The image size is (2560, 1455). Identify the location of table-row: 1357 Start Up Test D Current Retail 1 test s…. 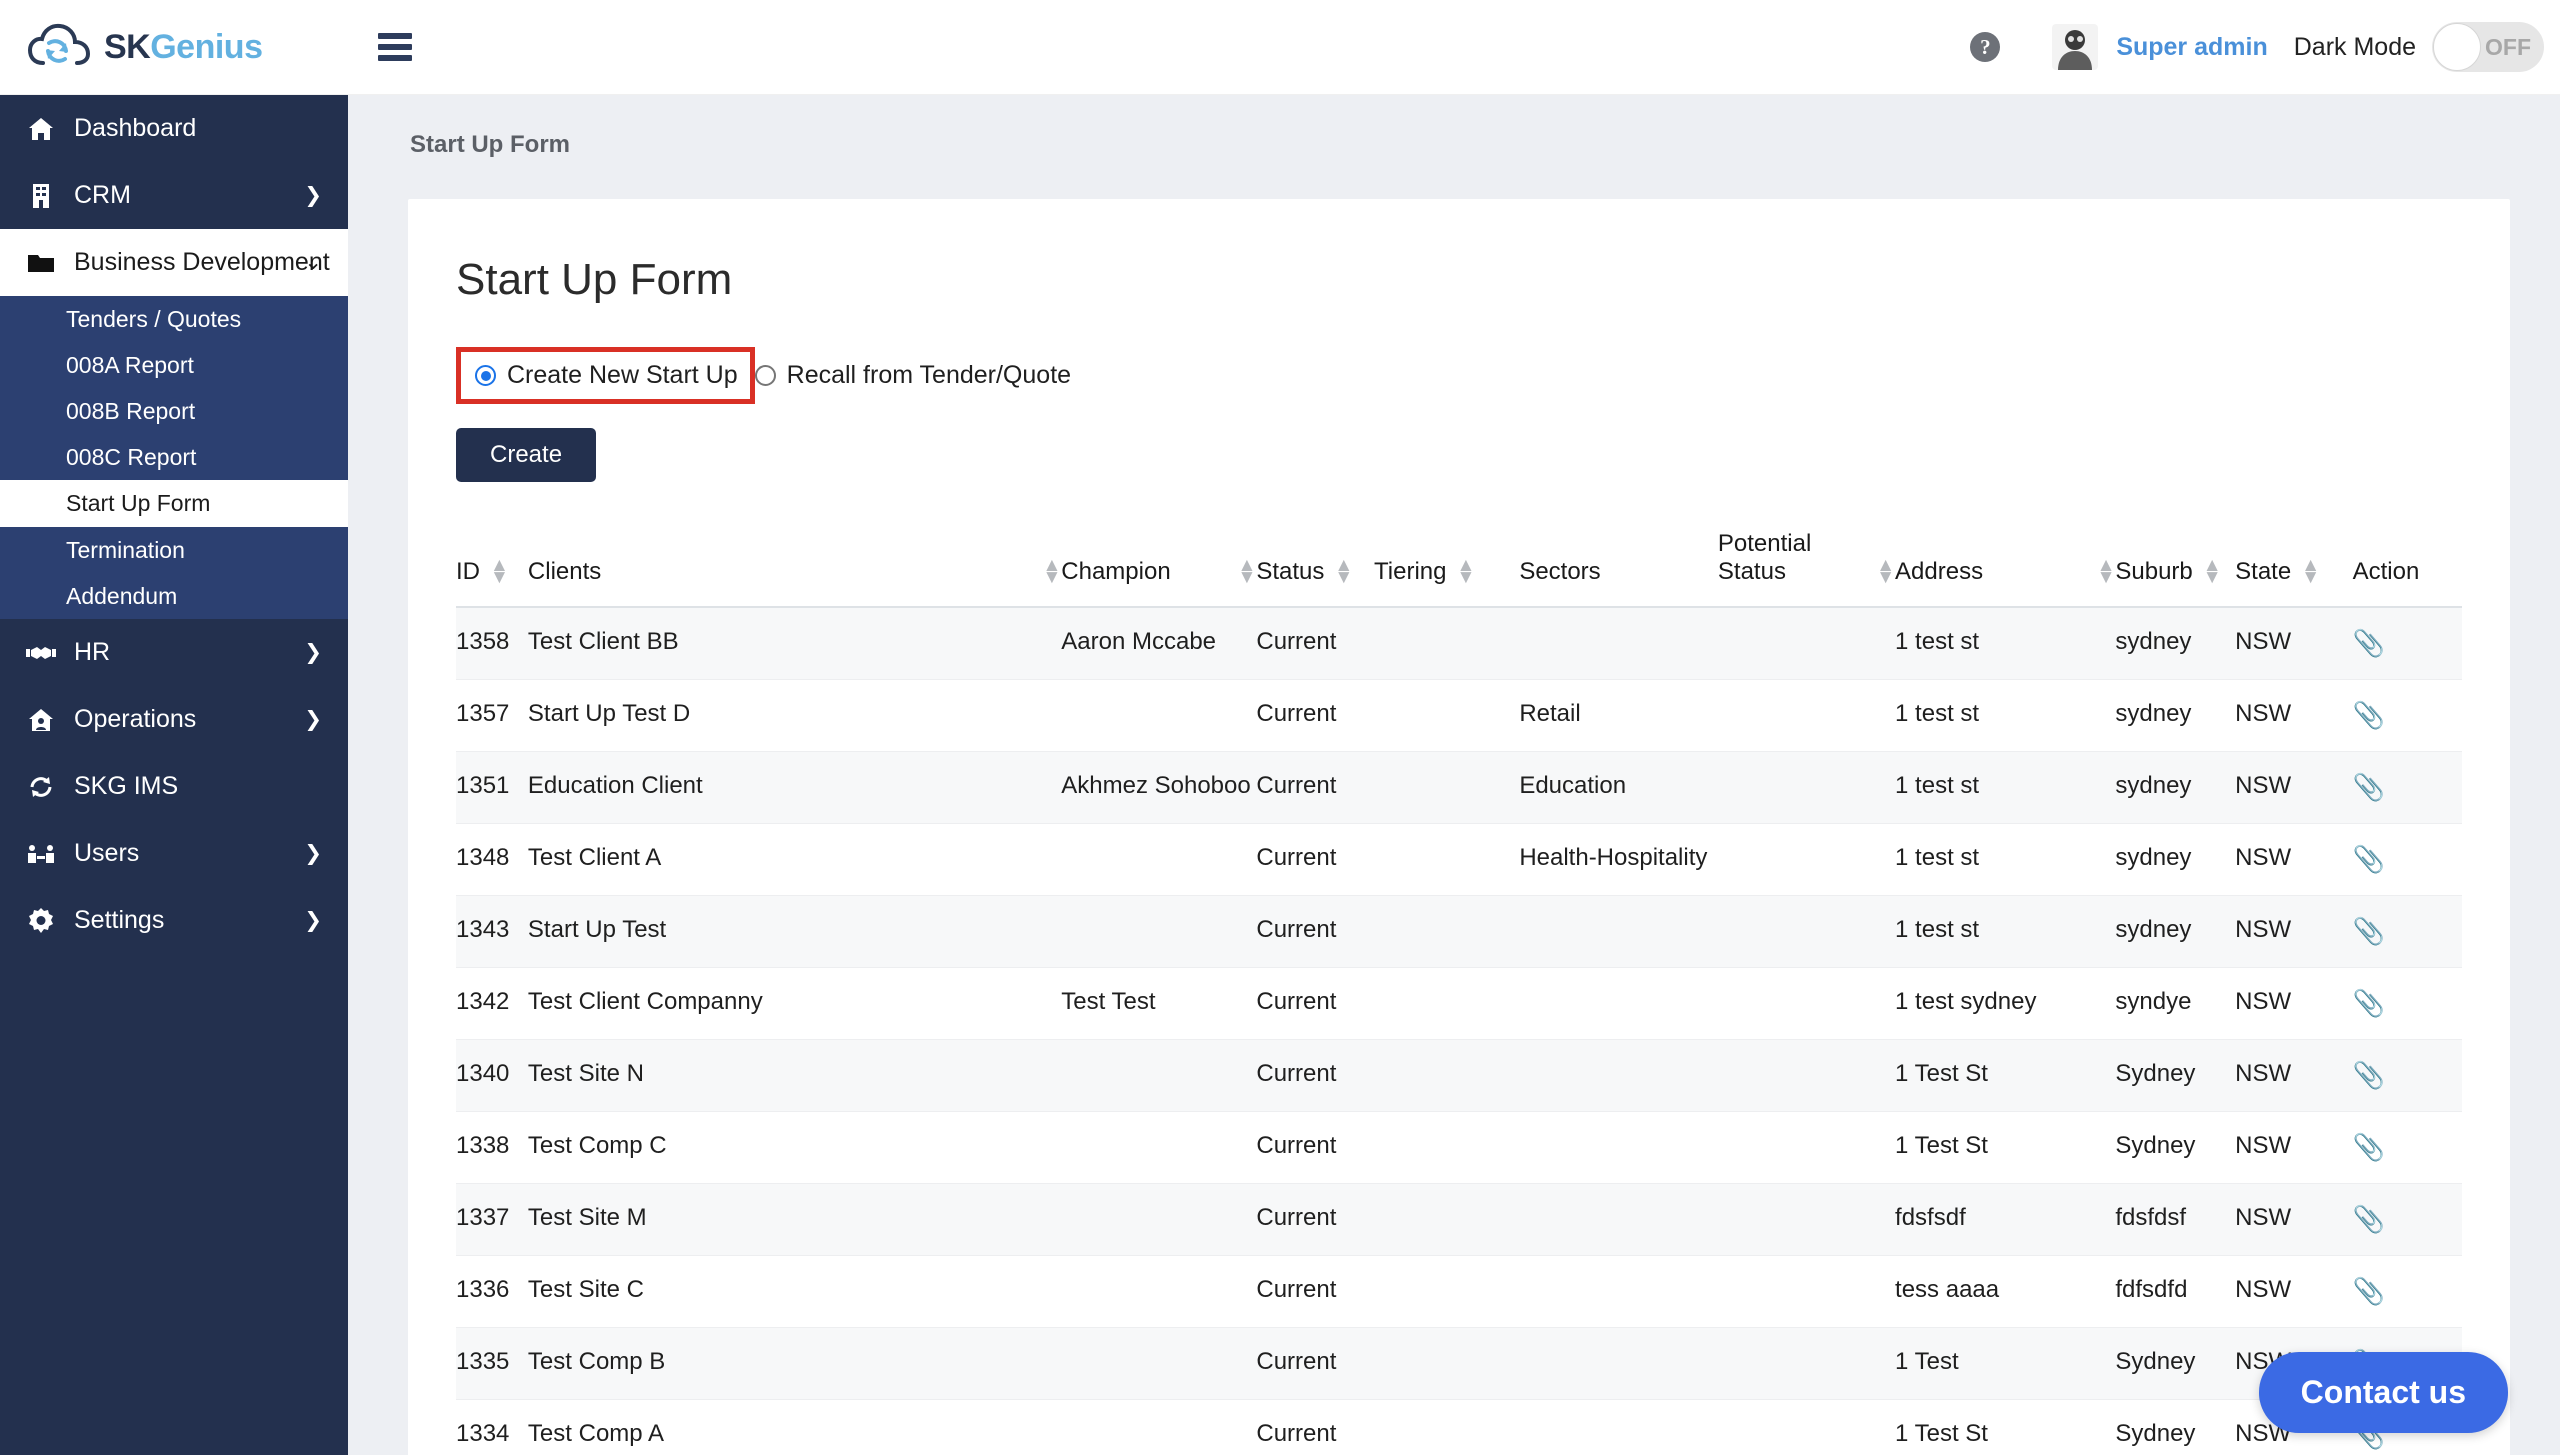
(1459, 715).